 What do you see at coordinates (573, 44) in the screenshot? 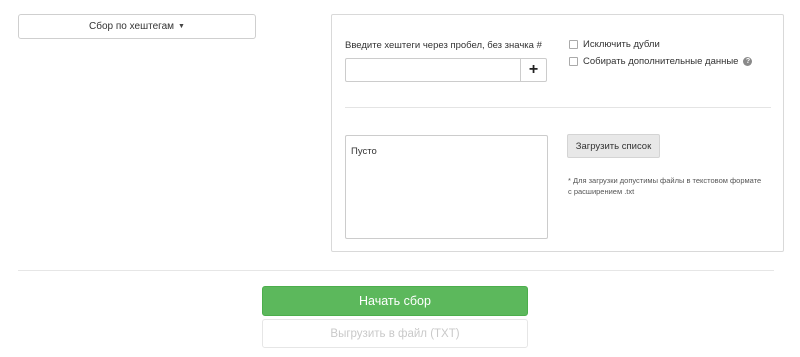
I see `exclude-duplicates-checkbox` at bounding box center [573, 44].